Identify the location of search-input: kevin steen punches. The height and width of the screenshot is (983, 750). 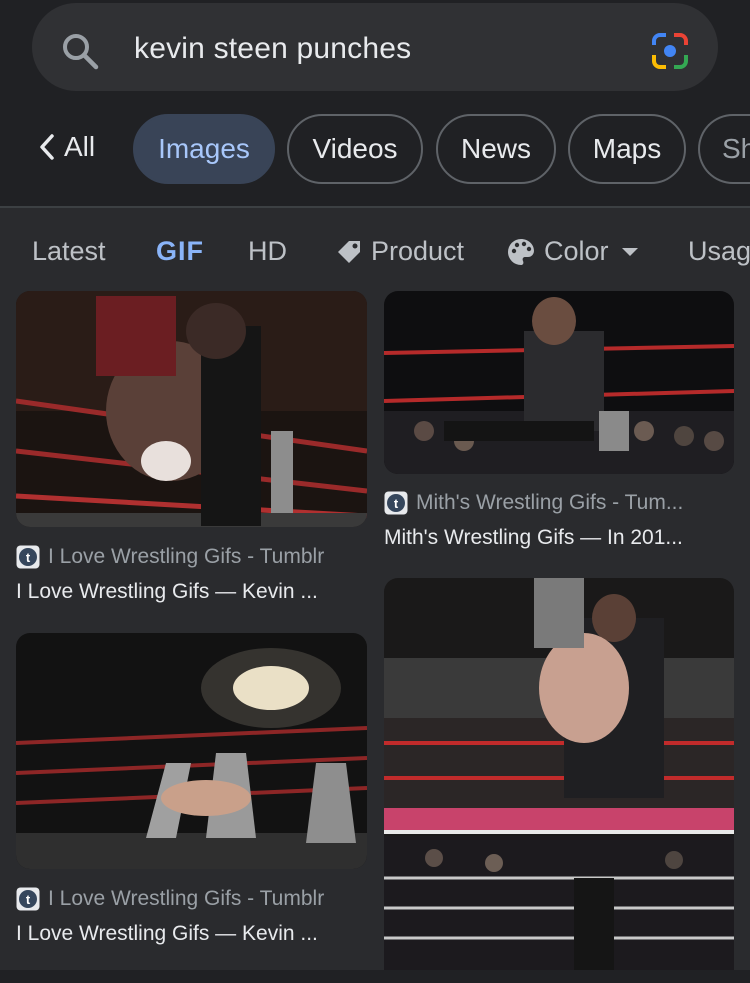
(272, 49).